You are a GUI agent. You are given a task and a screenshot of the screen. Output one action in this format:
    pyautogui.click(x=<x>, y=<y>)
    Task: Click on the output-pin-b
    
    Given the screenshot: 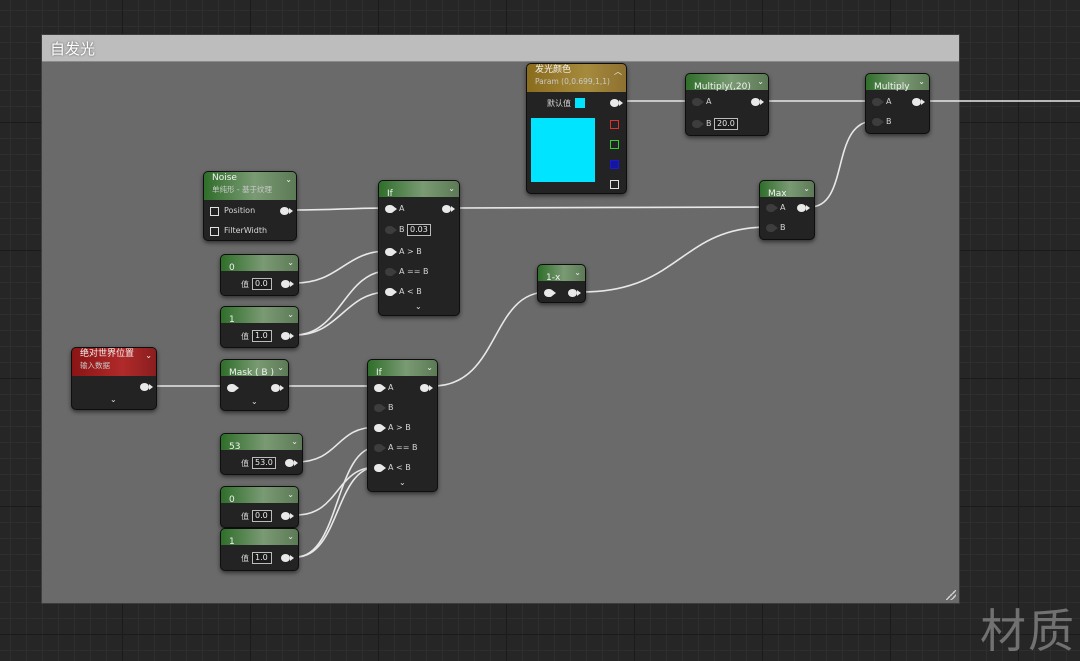 What is the action you would take?
    pyautogui.click(x=614, y=164)
    